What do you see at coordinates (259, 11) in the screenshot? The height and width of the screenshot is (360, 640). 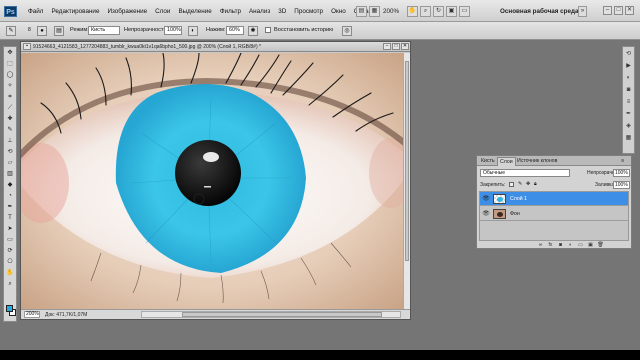 I see `menu-analysis: Анализ` at bounding box center [259, 11].